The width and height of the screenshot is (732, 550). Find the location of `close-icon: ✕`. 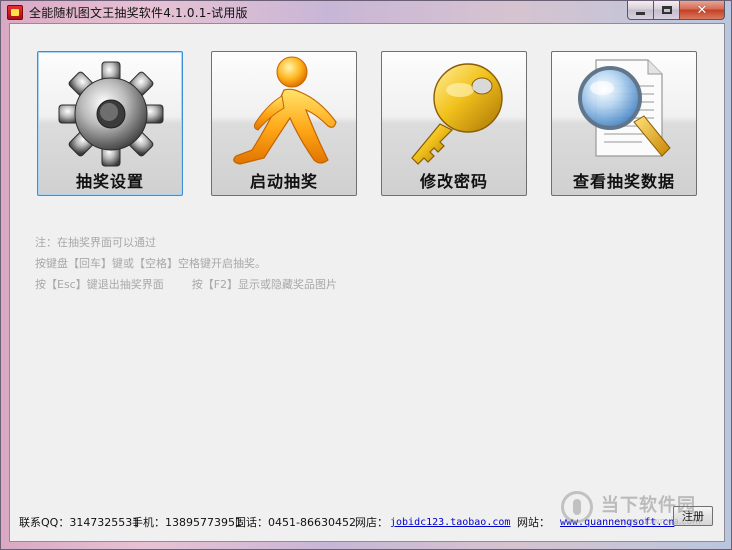

close-icon: ✕ is located at coordinates (702, 10).